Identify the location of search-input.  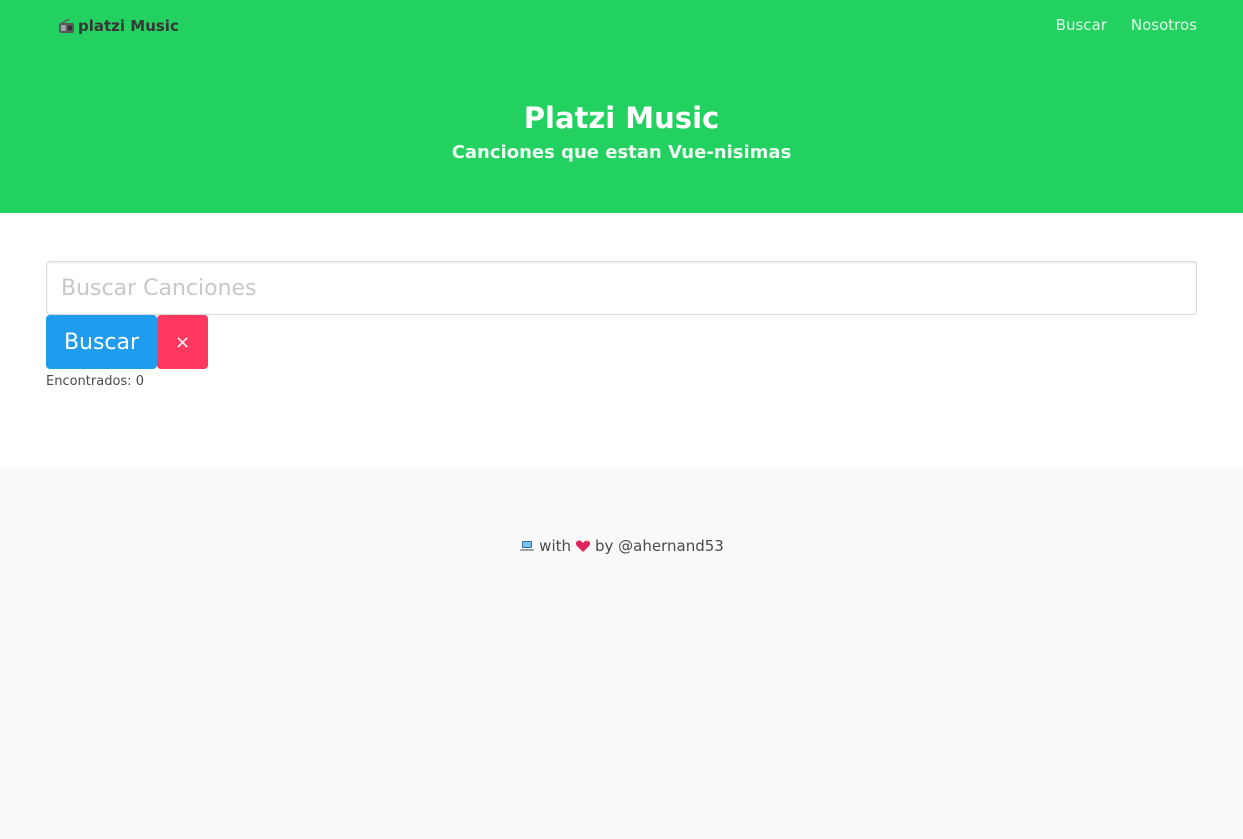
(621, 288).